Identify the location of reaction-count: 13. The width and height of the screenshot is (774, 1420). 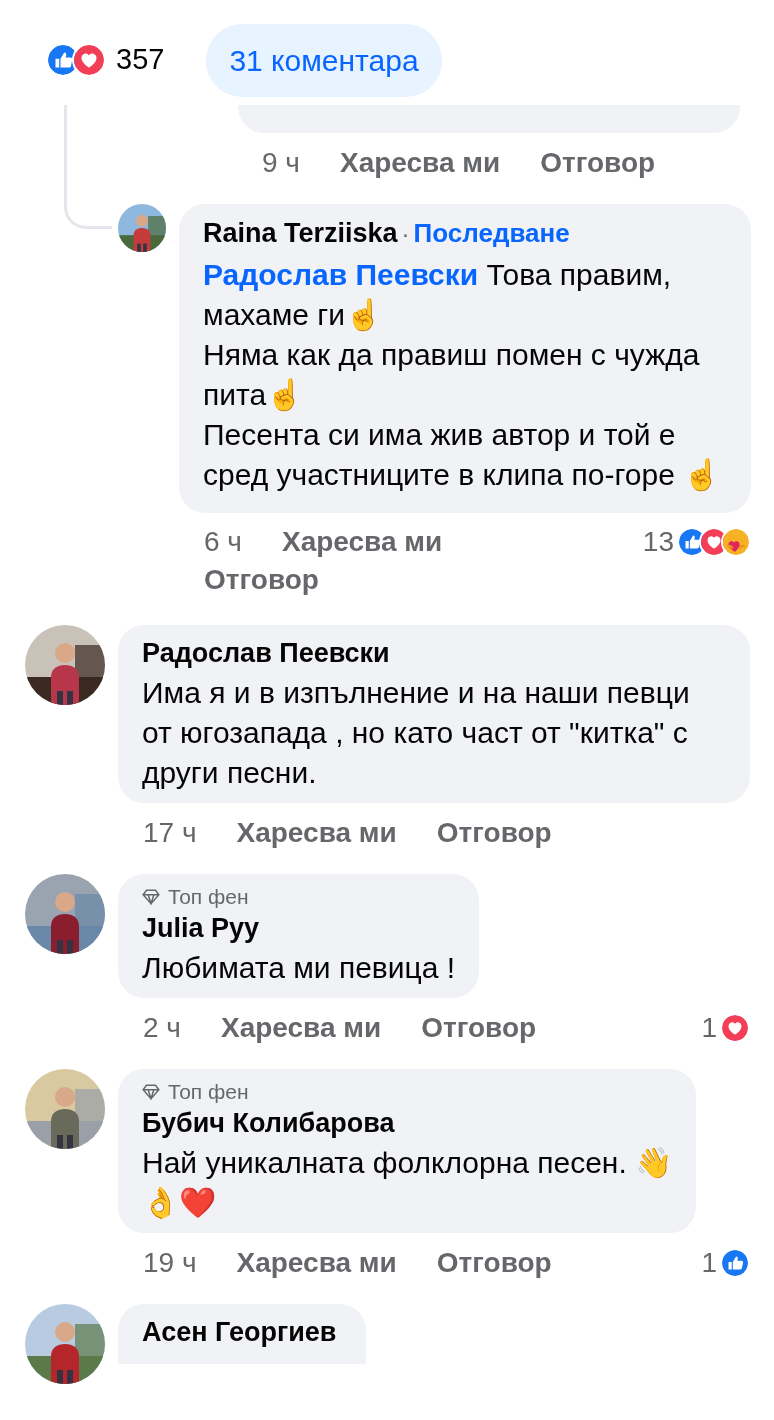
(658, 542).